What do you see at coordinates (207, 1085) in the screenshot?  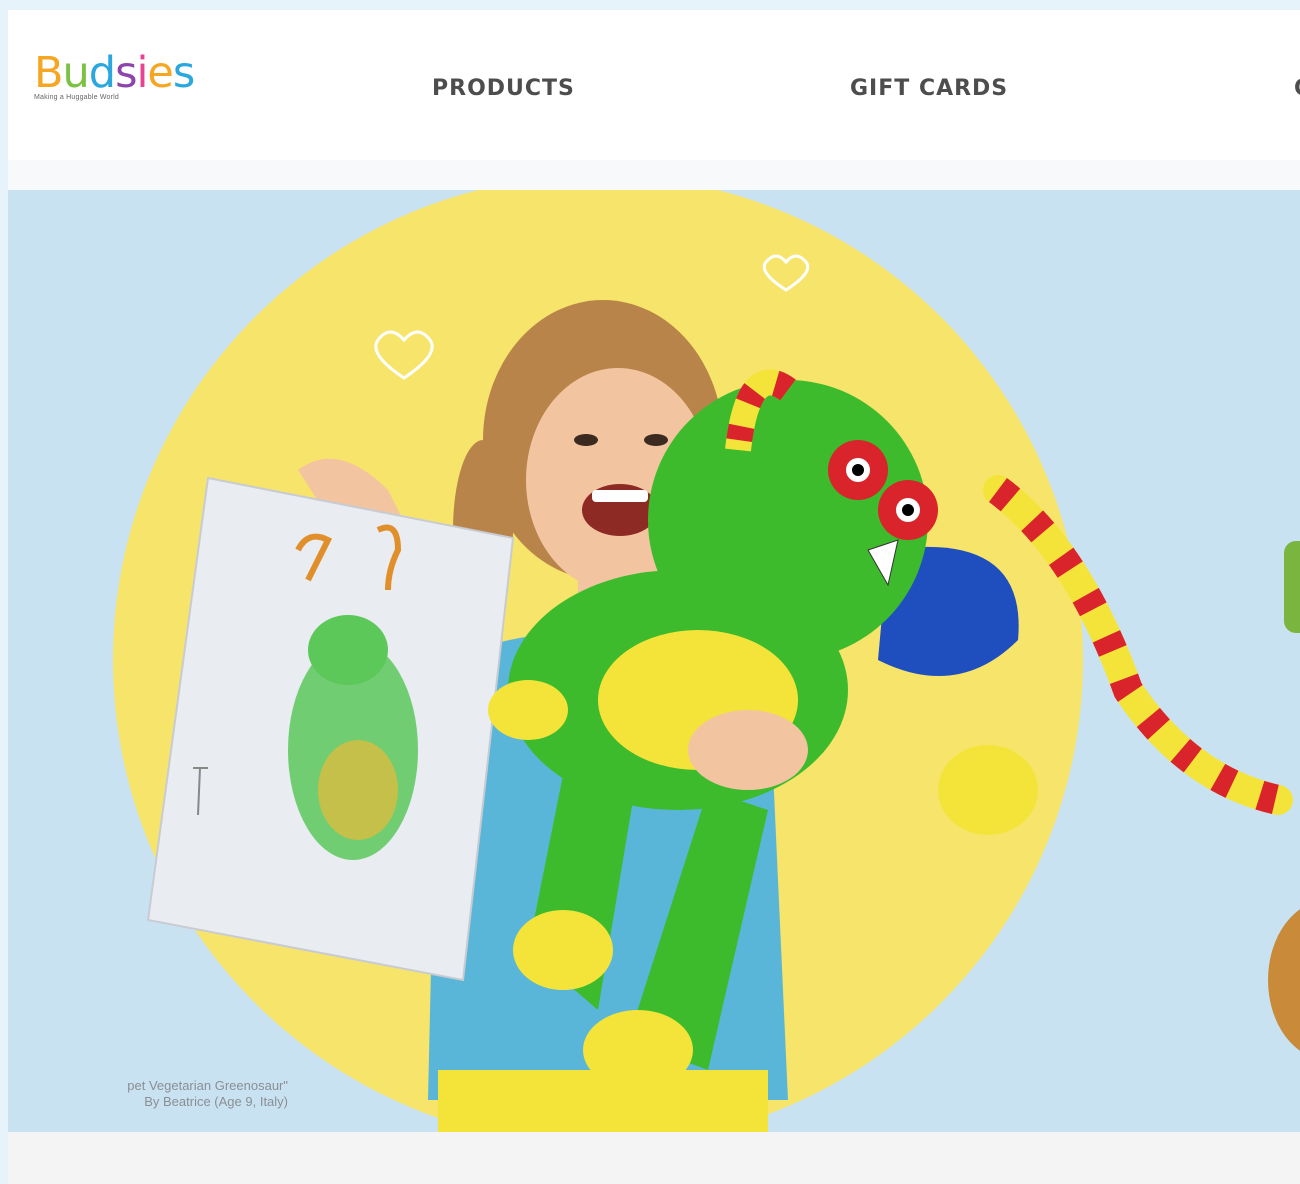 I see `caption-line-1: pet Vegetarian Greenosaur"` at bounding box center [207, 1085].